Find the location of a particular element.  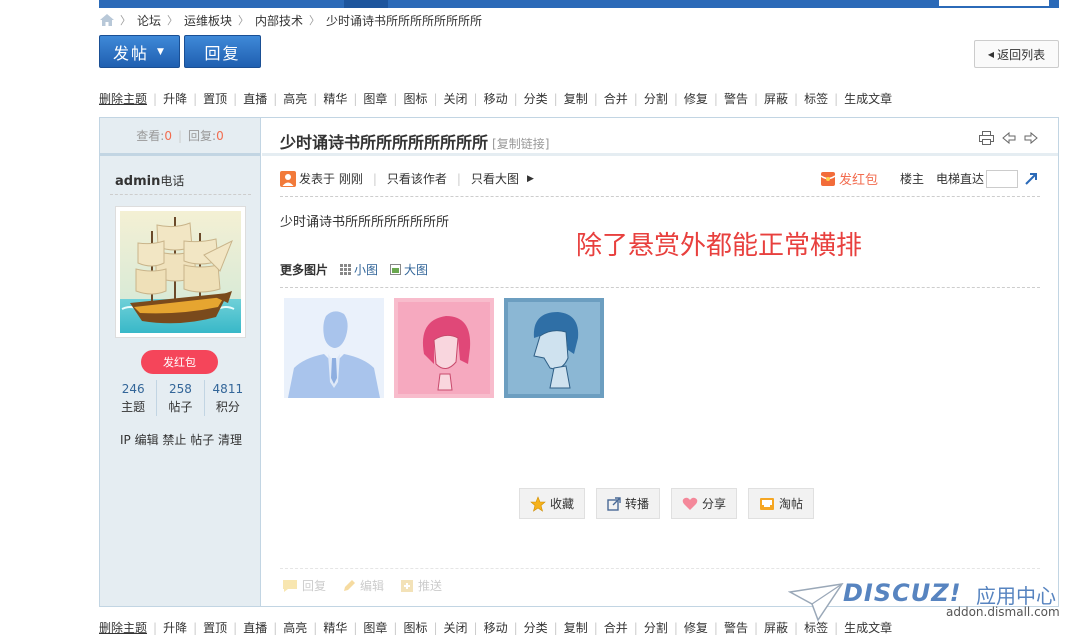

redpack-icon is located at coordinates (828, 179).